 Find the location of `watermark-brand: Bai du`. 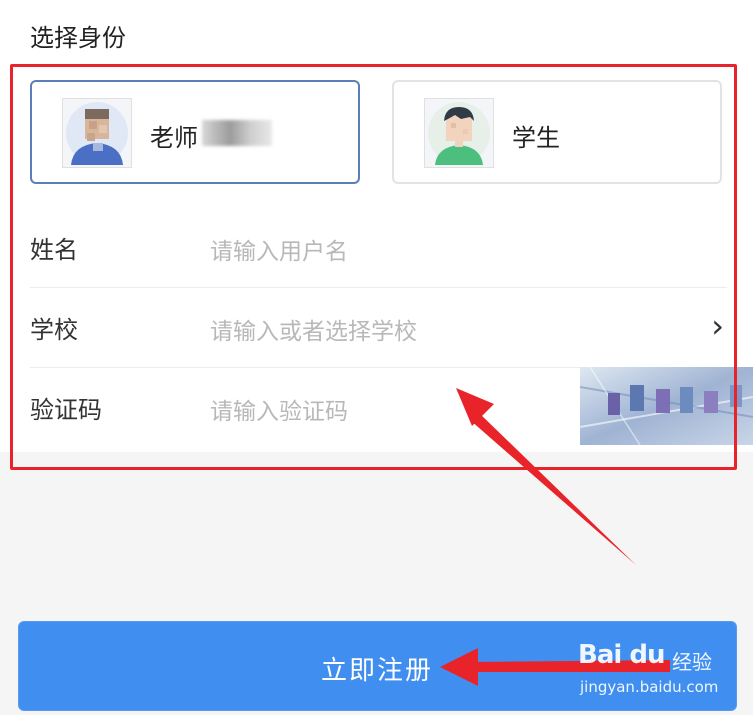

watermark-brand: Bai du is located at coordinates (621, 655).